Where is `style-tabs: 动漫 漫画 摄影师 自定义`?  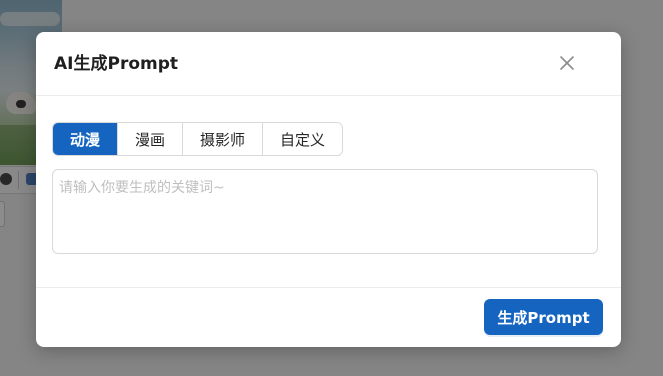
style-tabs: 动漫 漫画 摄影师 自定义 is located at coordinates (198, 139).